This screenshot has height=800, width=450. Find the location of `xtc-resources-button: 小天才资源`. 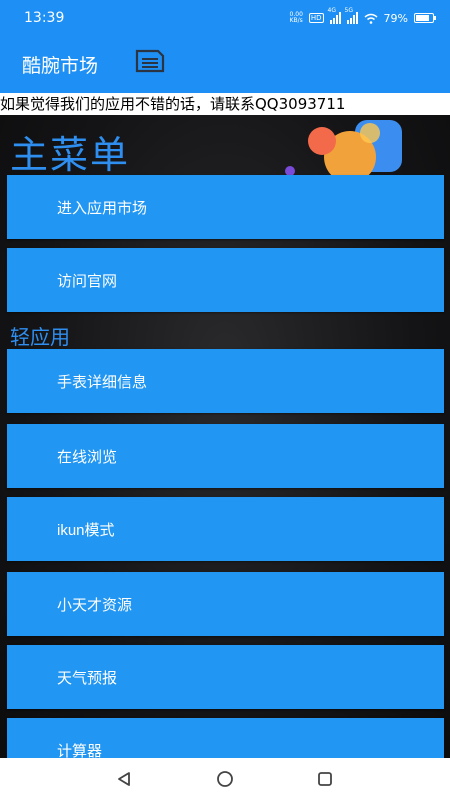

xtc-resources-button: 小天才资源 is located at coordinates (225, 604).